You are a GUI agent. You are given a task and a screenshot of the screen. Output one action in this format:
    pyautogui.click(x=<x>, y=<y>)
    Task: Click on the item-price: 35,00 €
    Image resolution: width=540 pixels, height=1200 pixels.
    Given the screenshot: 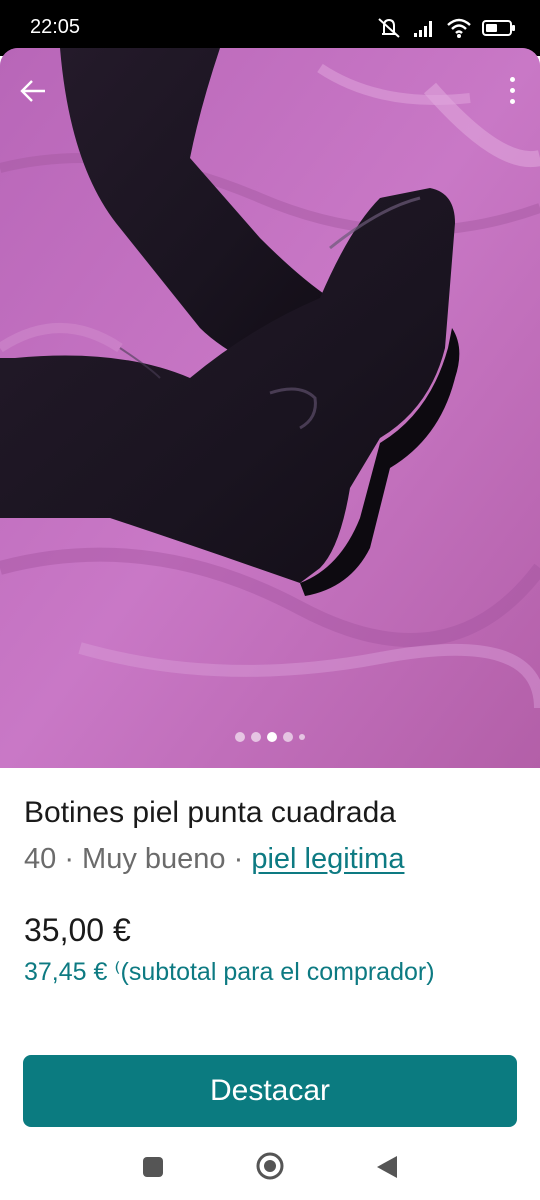 What is the action you would take?
    pyautogui.click(x=77, y=930)
    